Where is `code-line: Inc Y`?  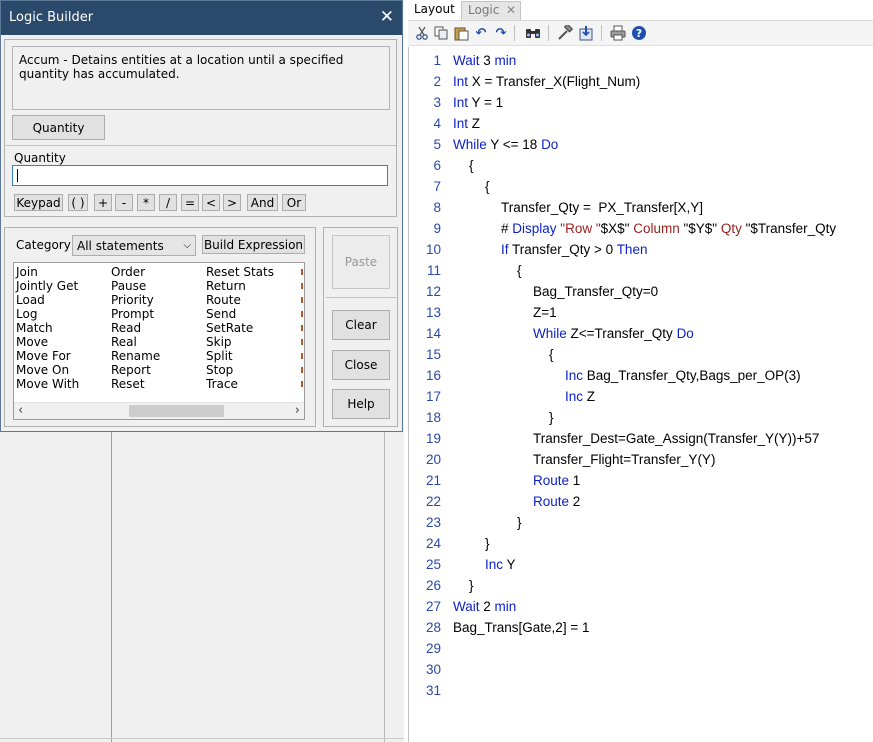 code-line: Inc Y is located at coordinates (500, 564).